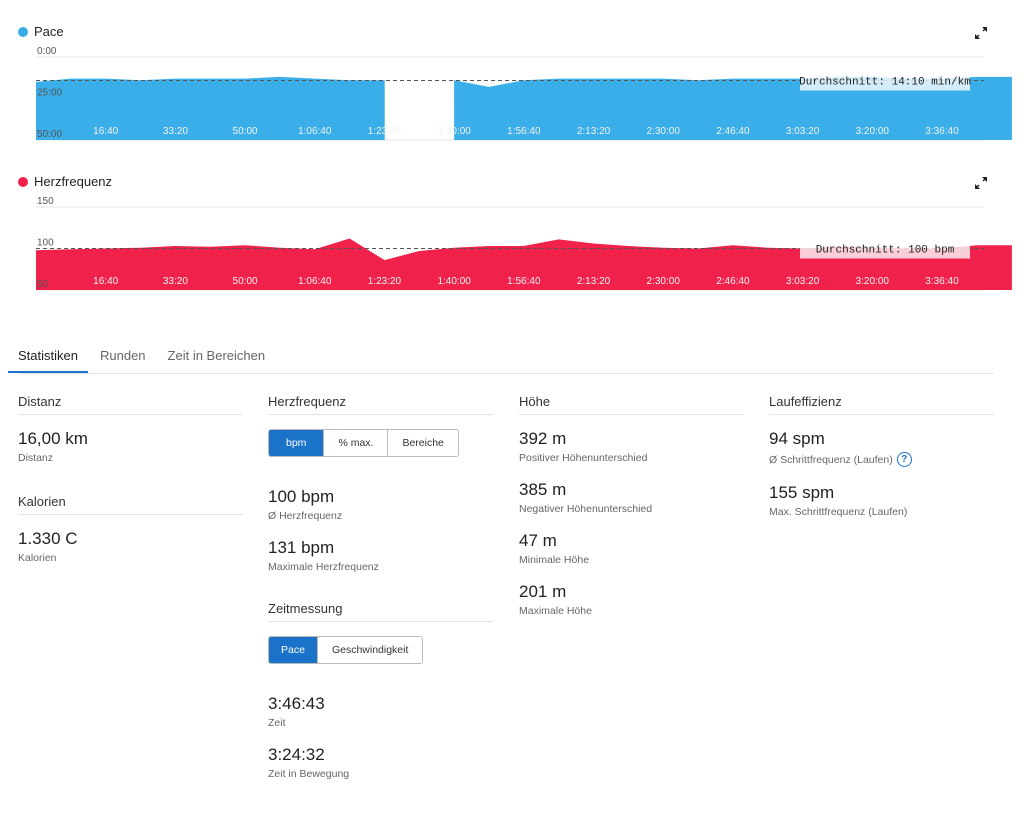 The height and width of the screenshot is (813, 1024). What do you see at coordinates (831, 459) in the screenshot?
I see `cadence-avg-label: Ø Schrittfrequenz (Laufen)` at bounding box center [831, 459].